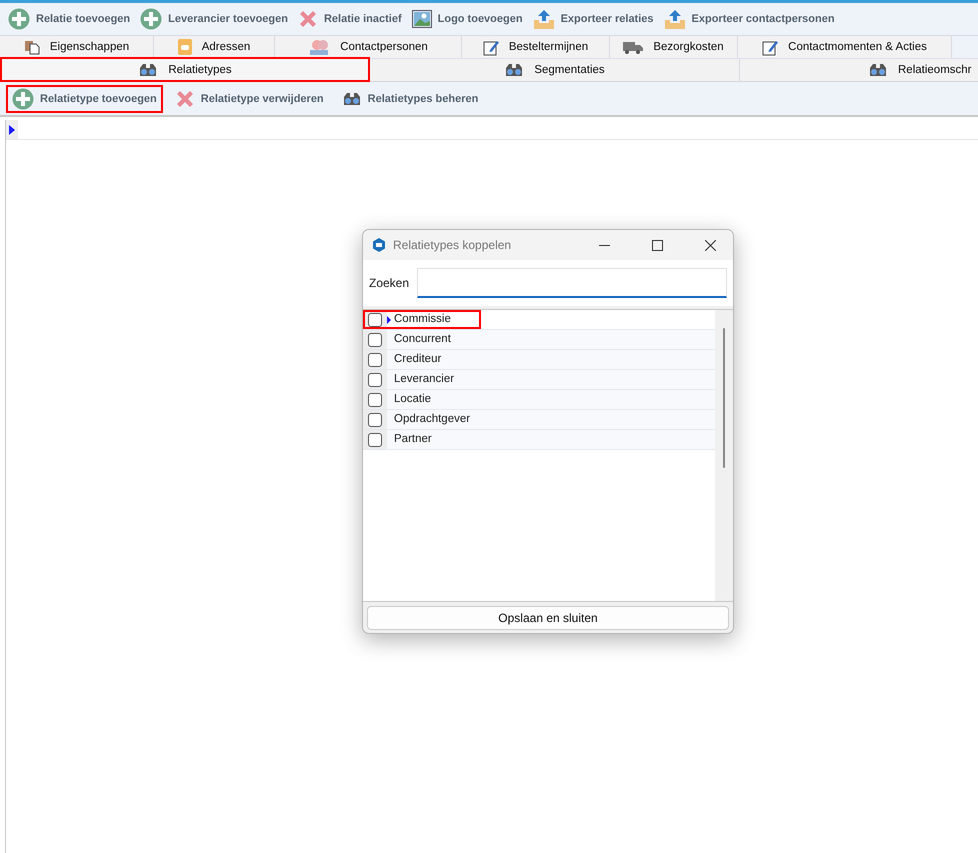  What do you see at coordinates (319, 47) in the screenshot?
I see `people-icon` at bounding box center [319, 47].